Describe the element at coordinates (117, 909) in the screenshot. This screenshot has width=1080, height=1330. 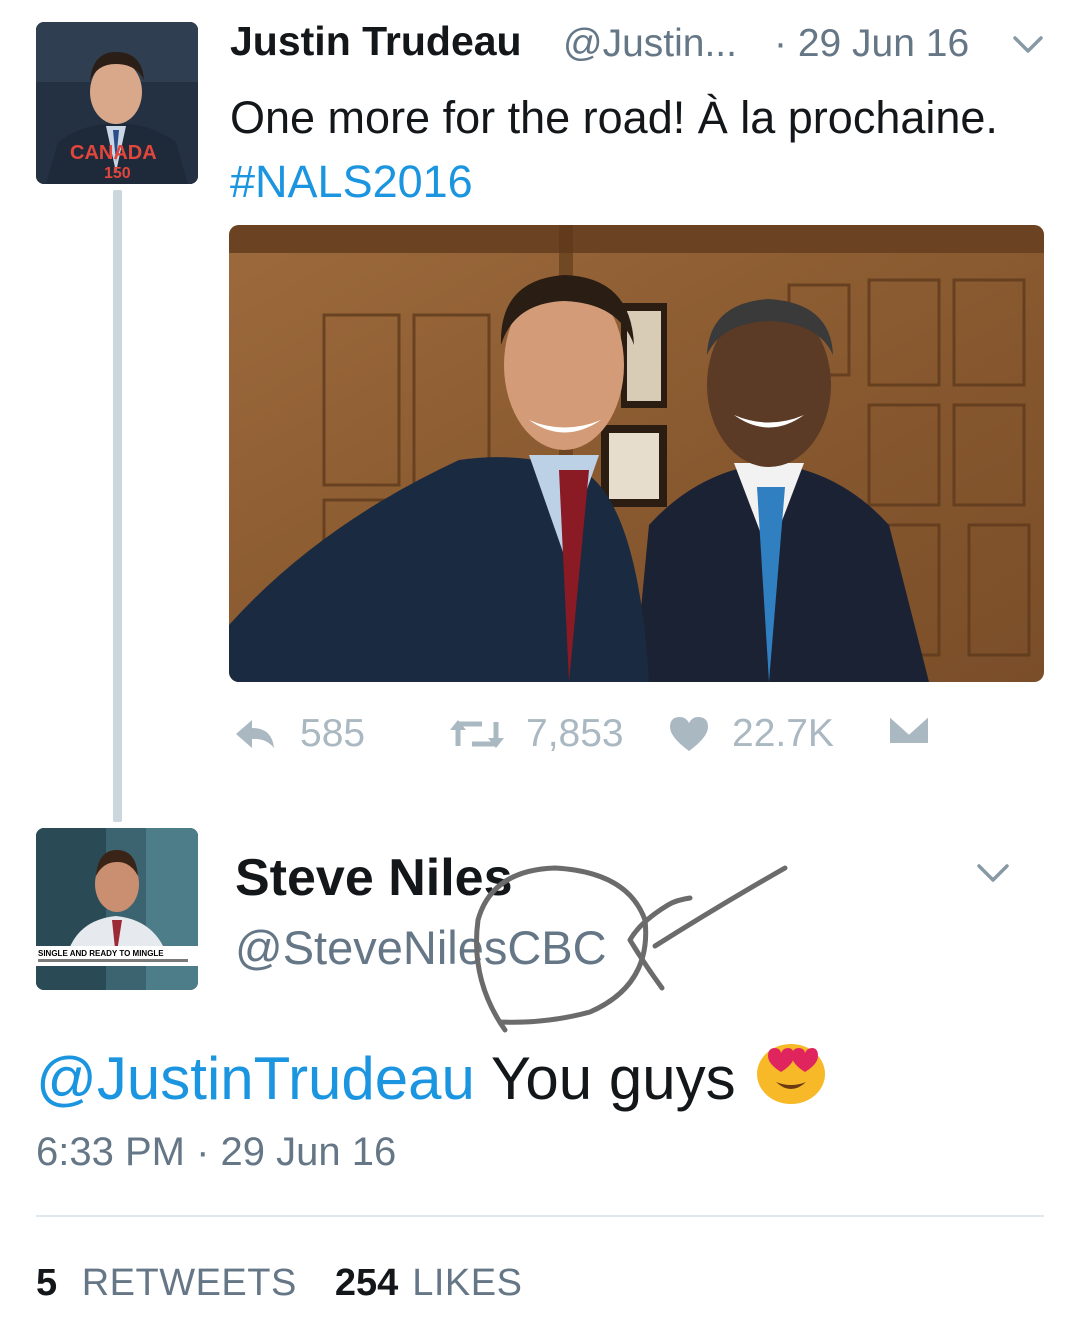
I see `steve-niles-avatar: SINGLE AND READY TO MINGLE` at that location.